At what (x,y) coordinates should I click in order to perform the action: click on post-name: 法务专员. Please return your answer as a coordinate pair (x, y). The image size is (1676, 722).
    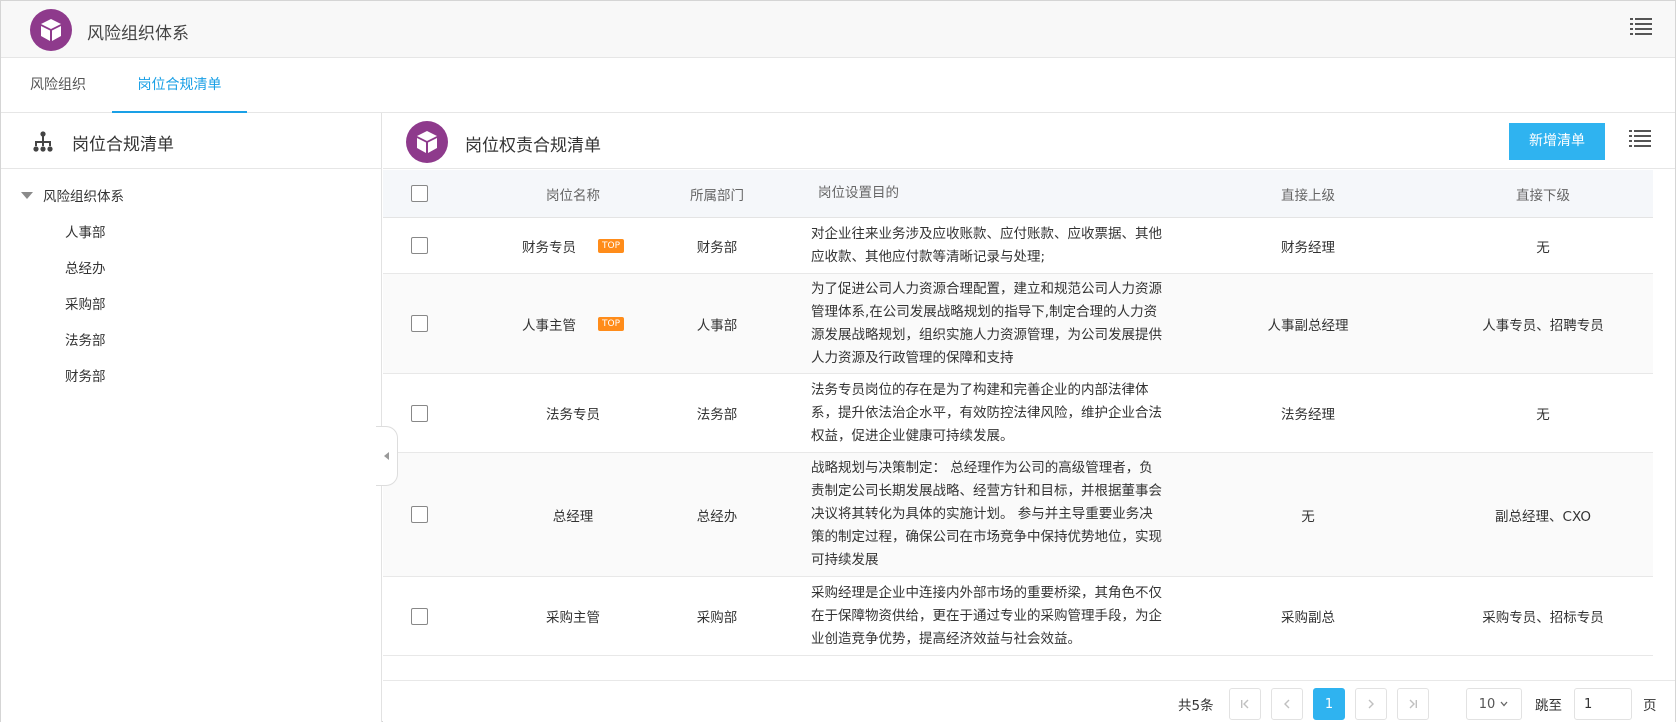
    Looking at the image, I should click on (573, 415).